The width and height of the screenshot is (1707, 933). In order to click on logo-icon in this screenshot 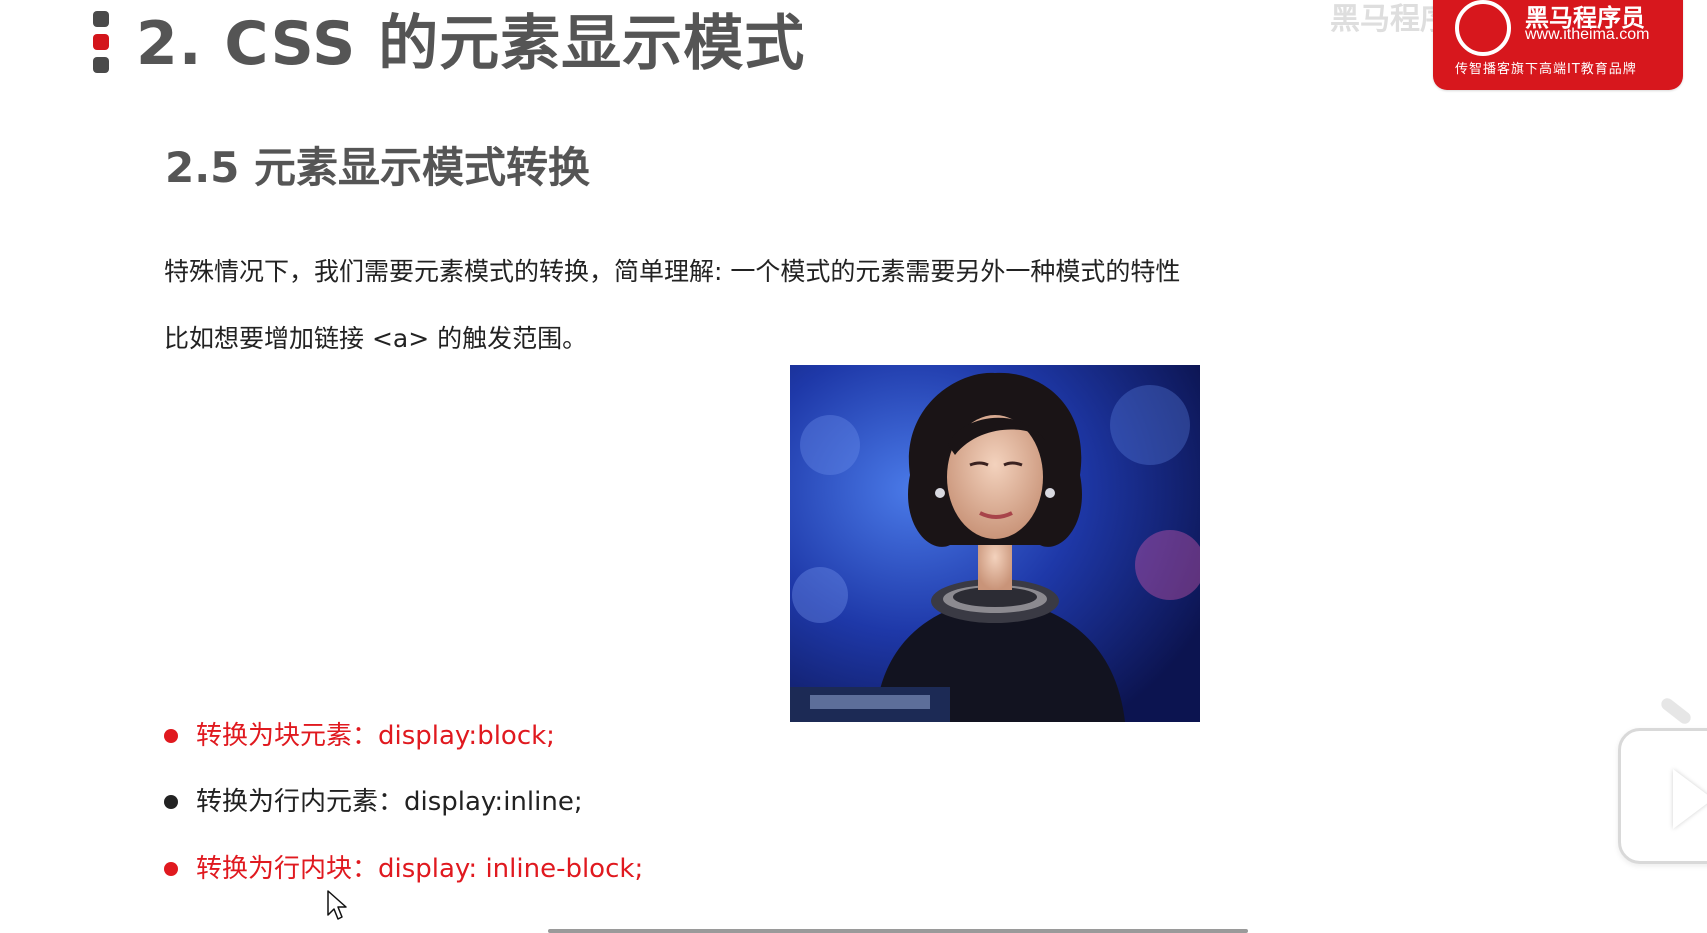, I will do `click(1483, 28)`.